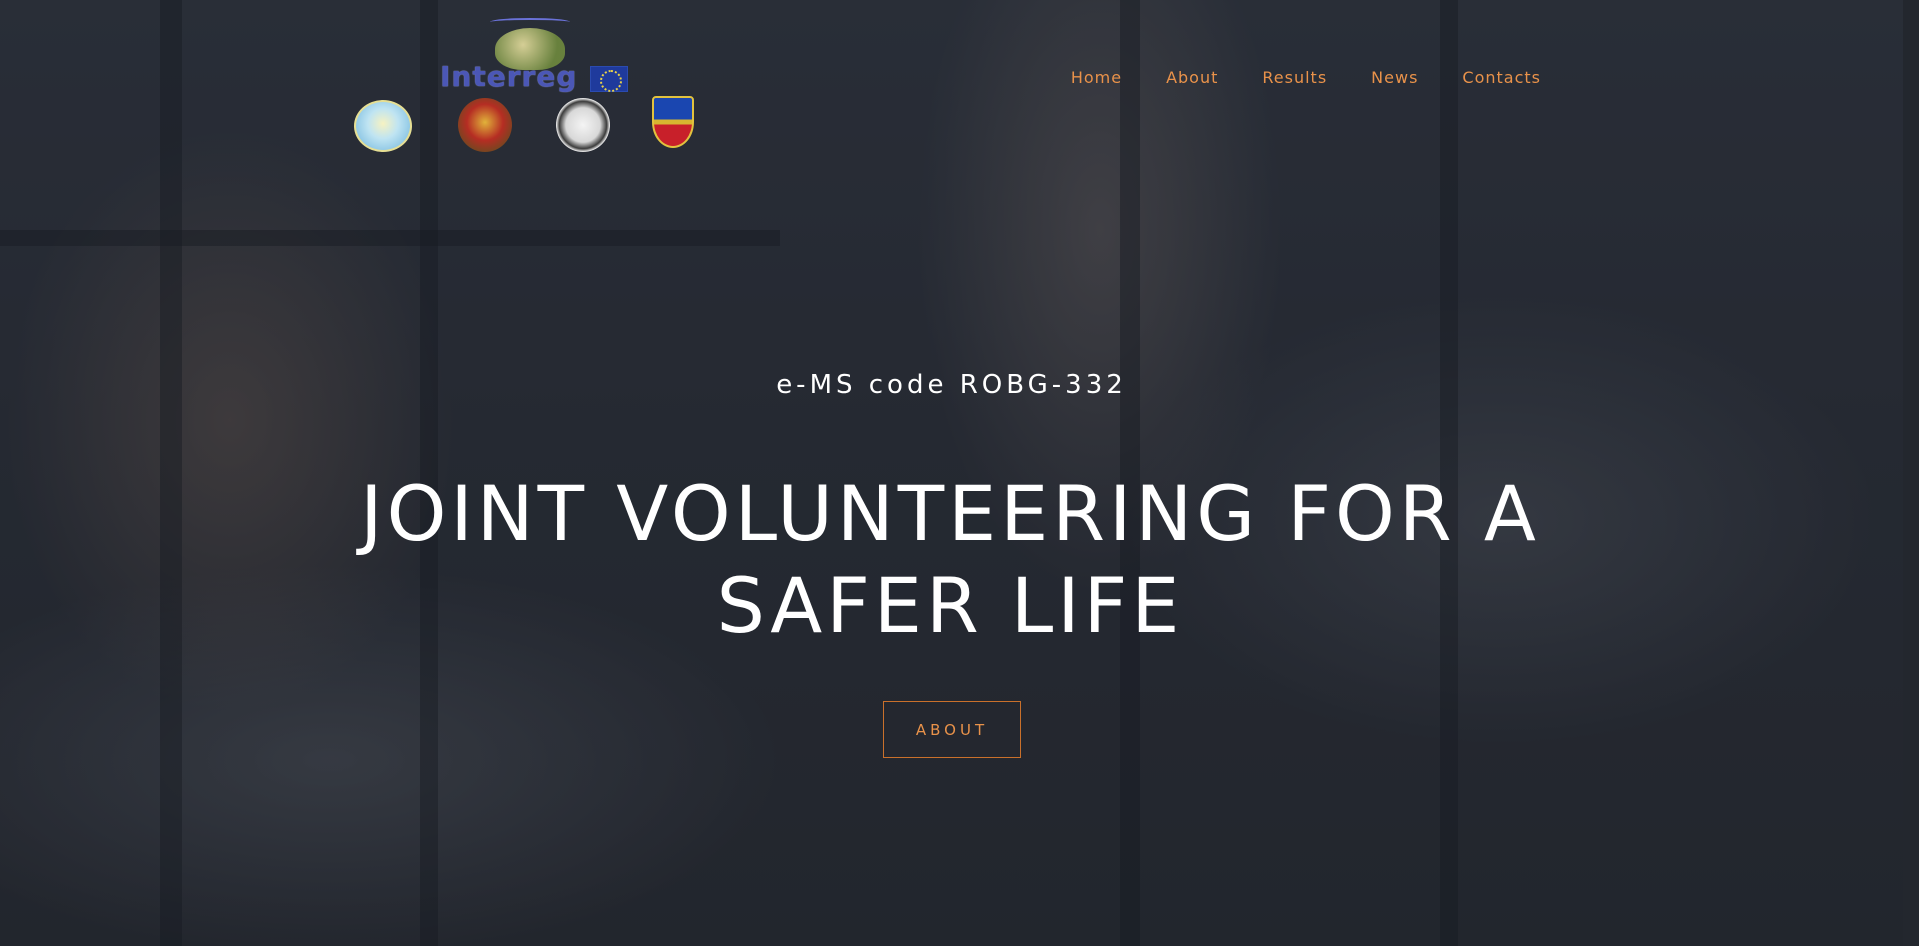  I want to click on eu-flag-icon, so click(609, 79).